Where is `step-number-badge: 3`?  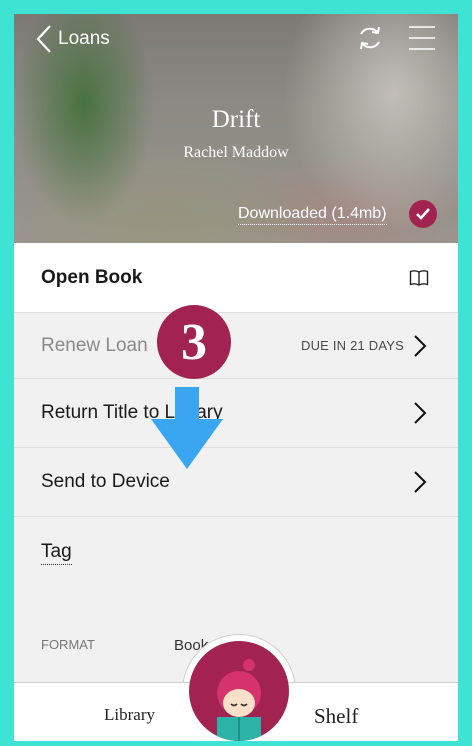 step-number-badge: 3 is located at coordinates (194, 342).